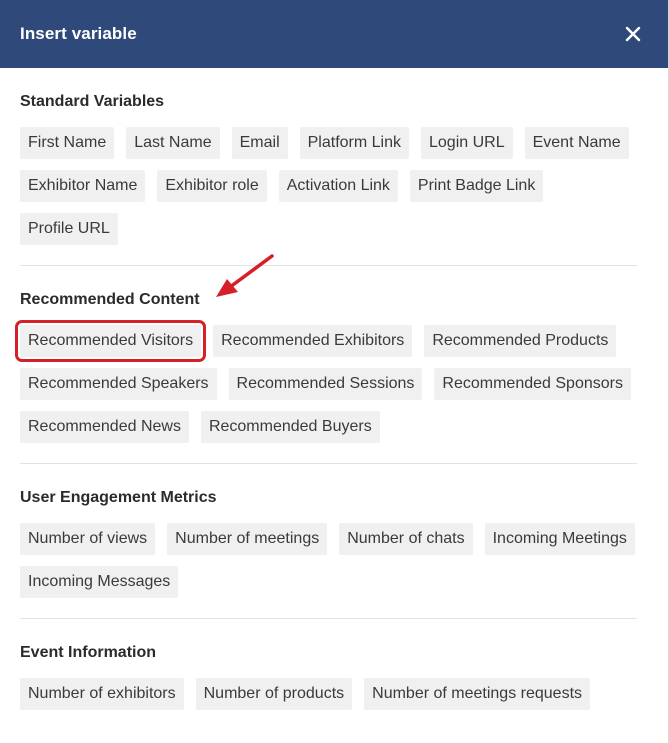 The height and width of the screenshot is (743, 669). Describe the element at coordinates (173, 143) in the screenshot. I see `variable-chip: Last Name` at that location.